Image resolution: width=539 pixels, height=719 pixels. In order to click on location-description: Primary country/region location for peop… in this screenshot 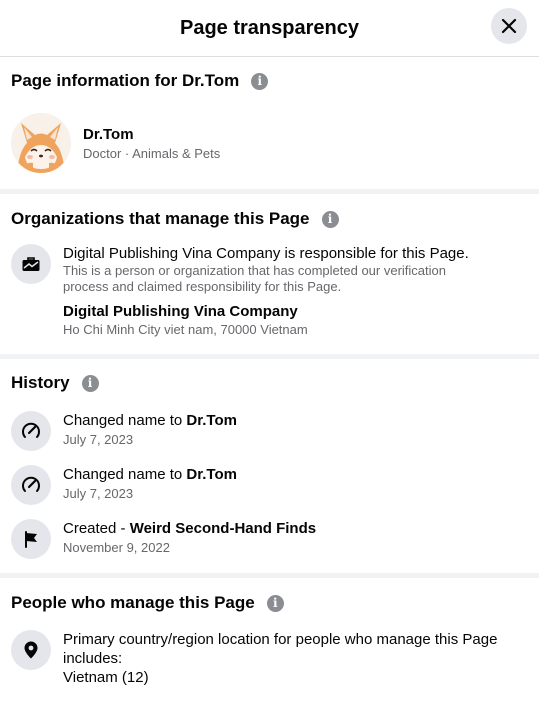, I will do `click(280, 649)`.